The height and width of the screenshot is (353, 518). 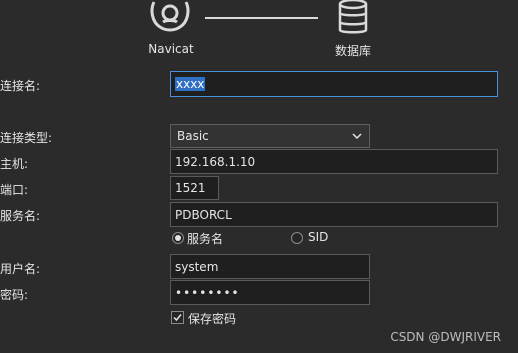 I want to click on connection-name-label: 连接名:, so click(x=20, y=86).